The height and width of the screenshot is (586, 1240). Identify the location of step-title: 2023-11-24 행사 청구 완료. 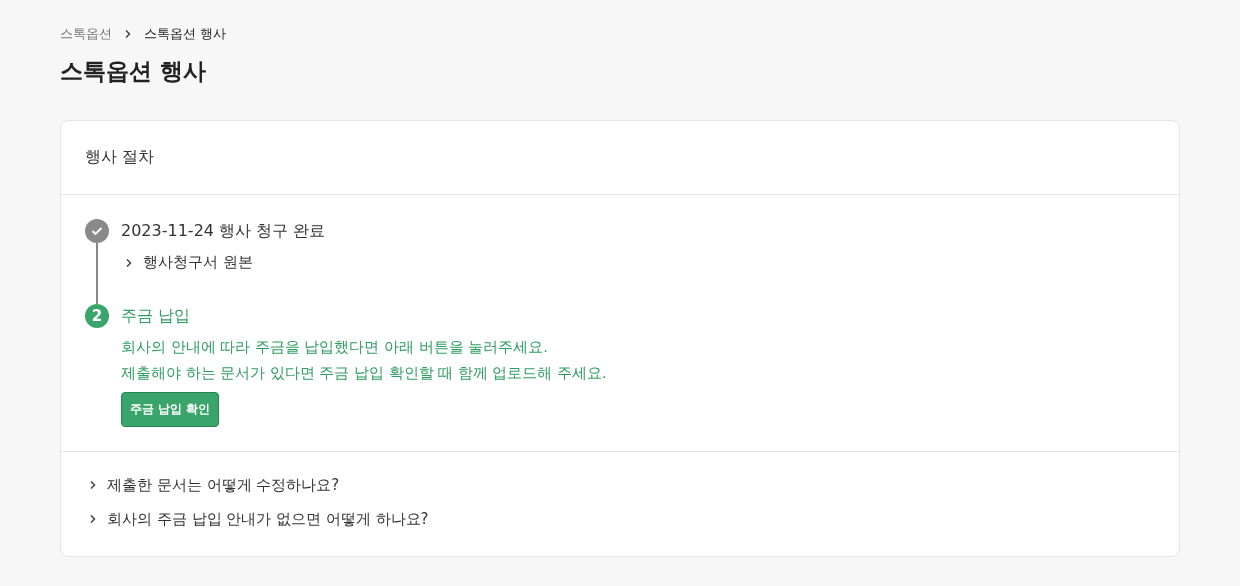
(224, 231).